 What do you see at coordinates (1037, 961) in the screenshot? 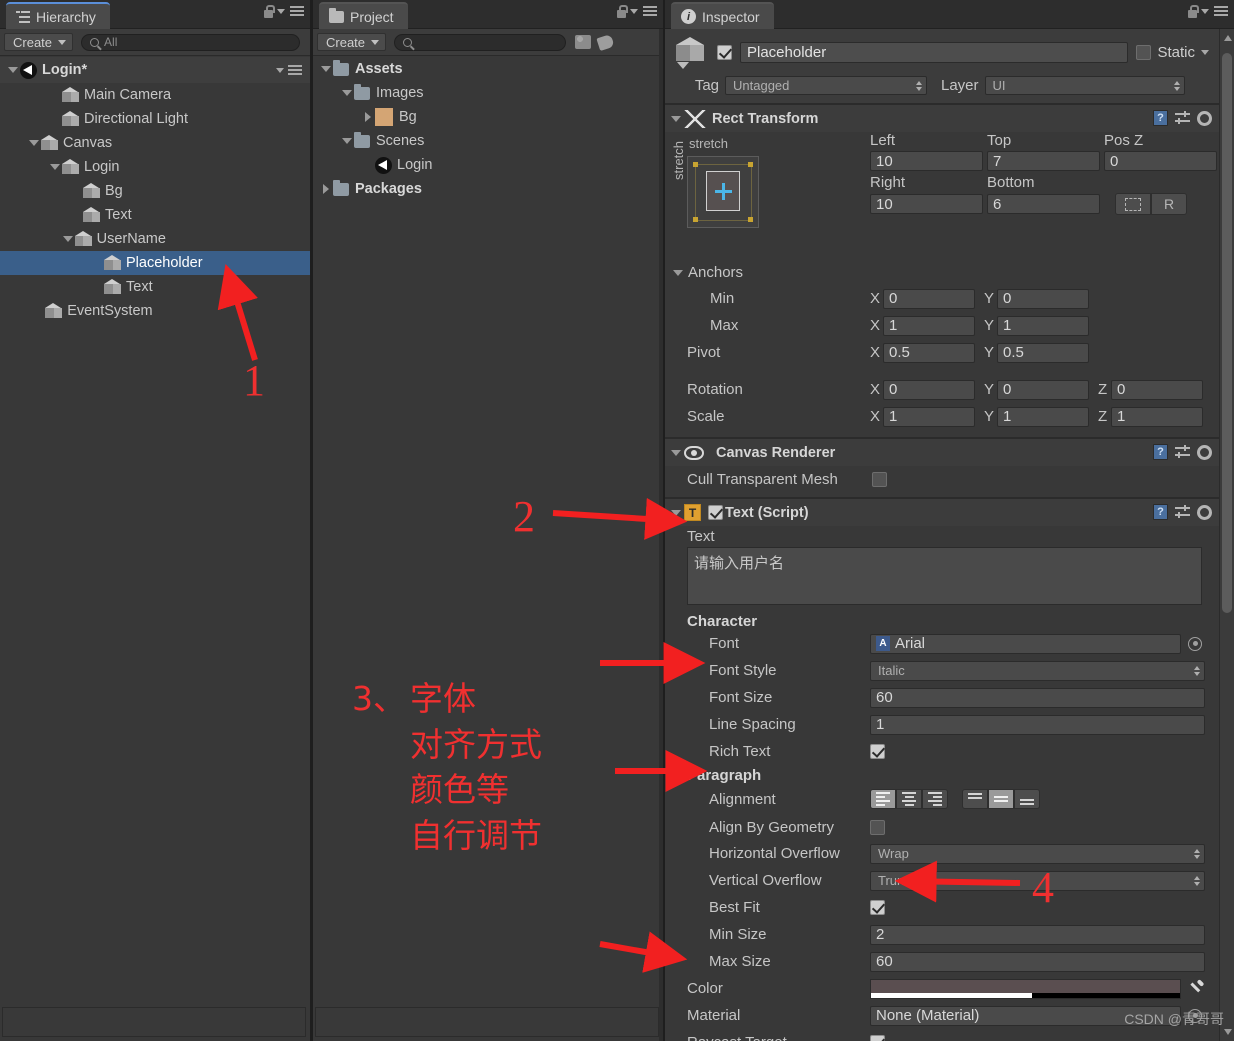
I see `max-size-input: 60` at bounding box center [1037, 961].